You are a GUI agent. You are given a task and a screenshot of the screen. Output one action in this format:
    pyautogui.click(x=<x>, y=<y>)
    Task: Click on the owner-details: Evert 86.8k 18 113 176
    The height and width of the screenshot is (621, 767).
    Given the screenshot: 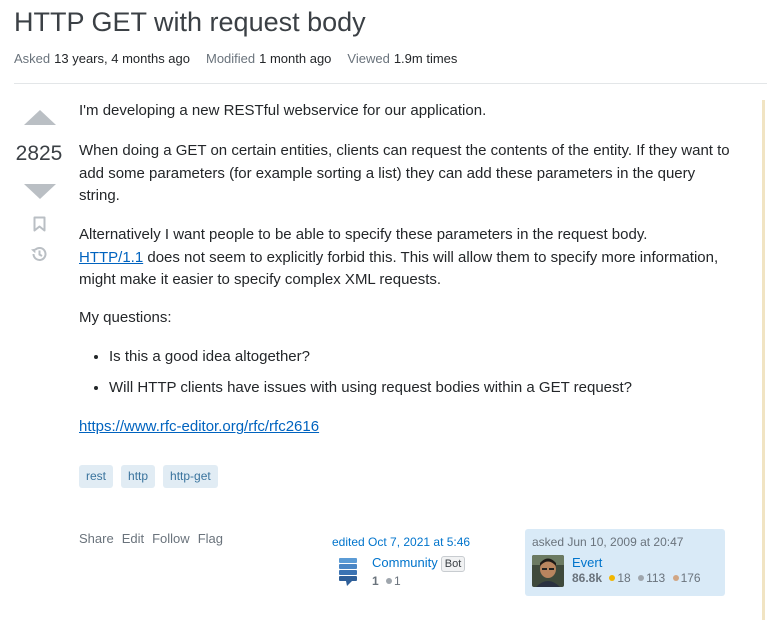 What is the action you would take?
    pyautogui.click(x=616, y=571)
    